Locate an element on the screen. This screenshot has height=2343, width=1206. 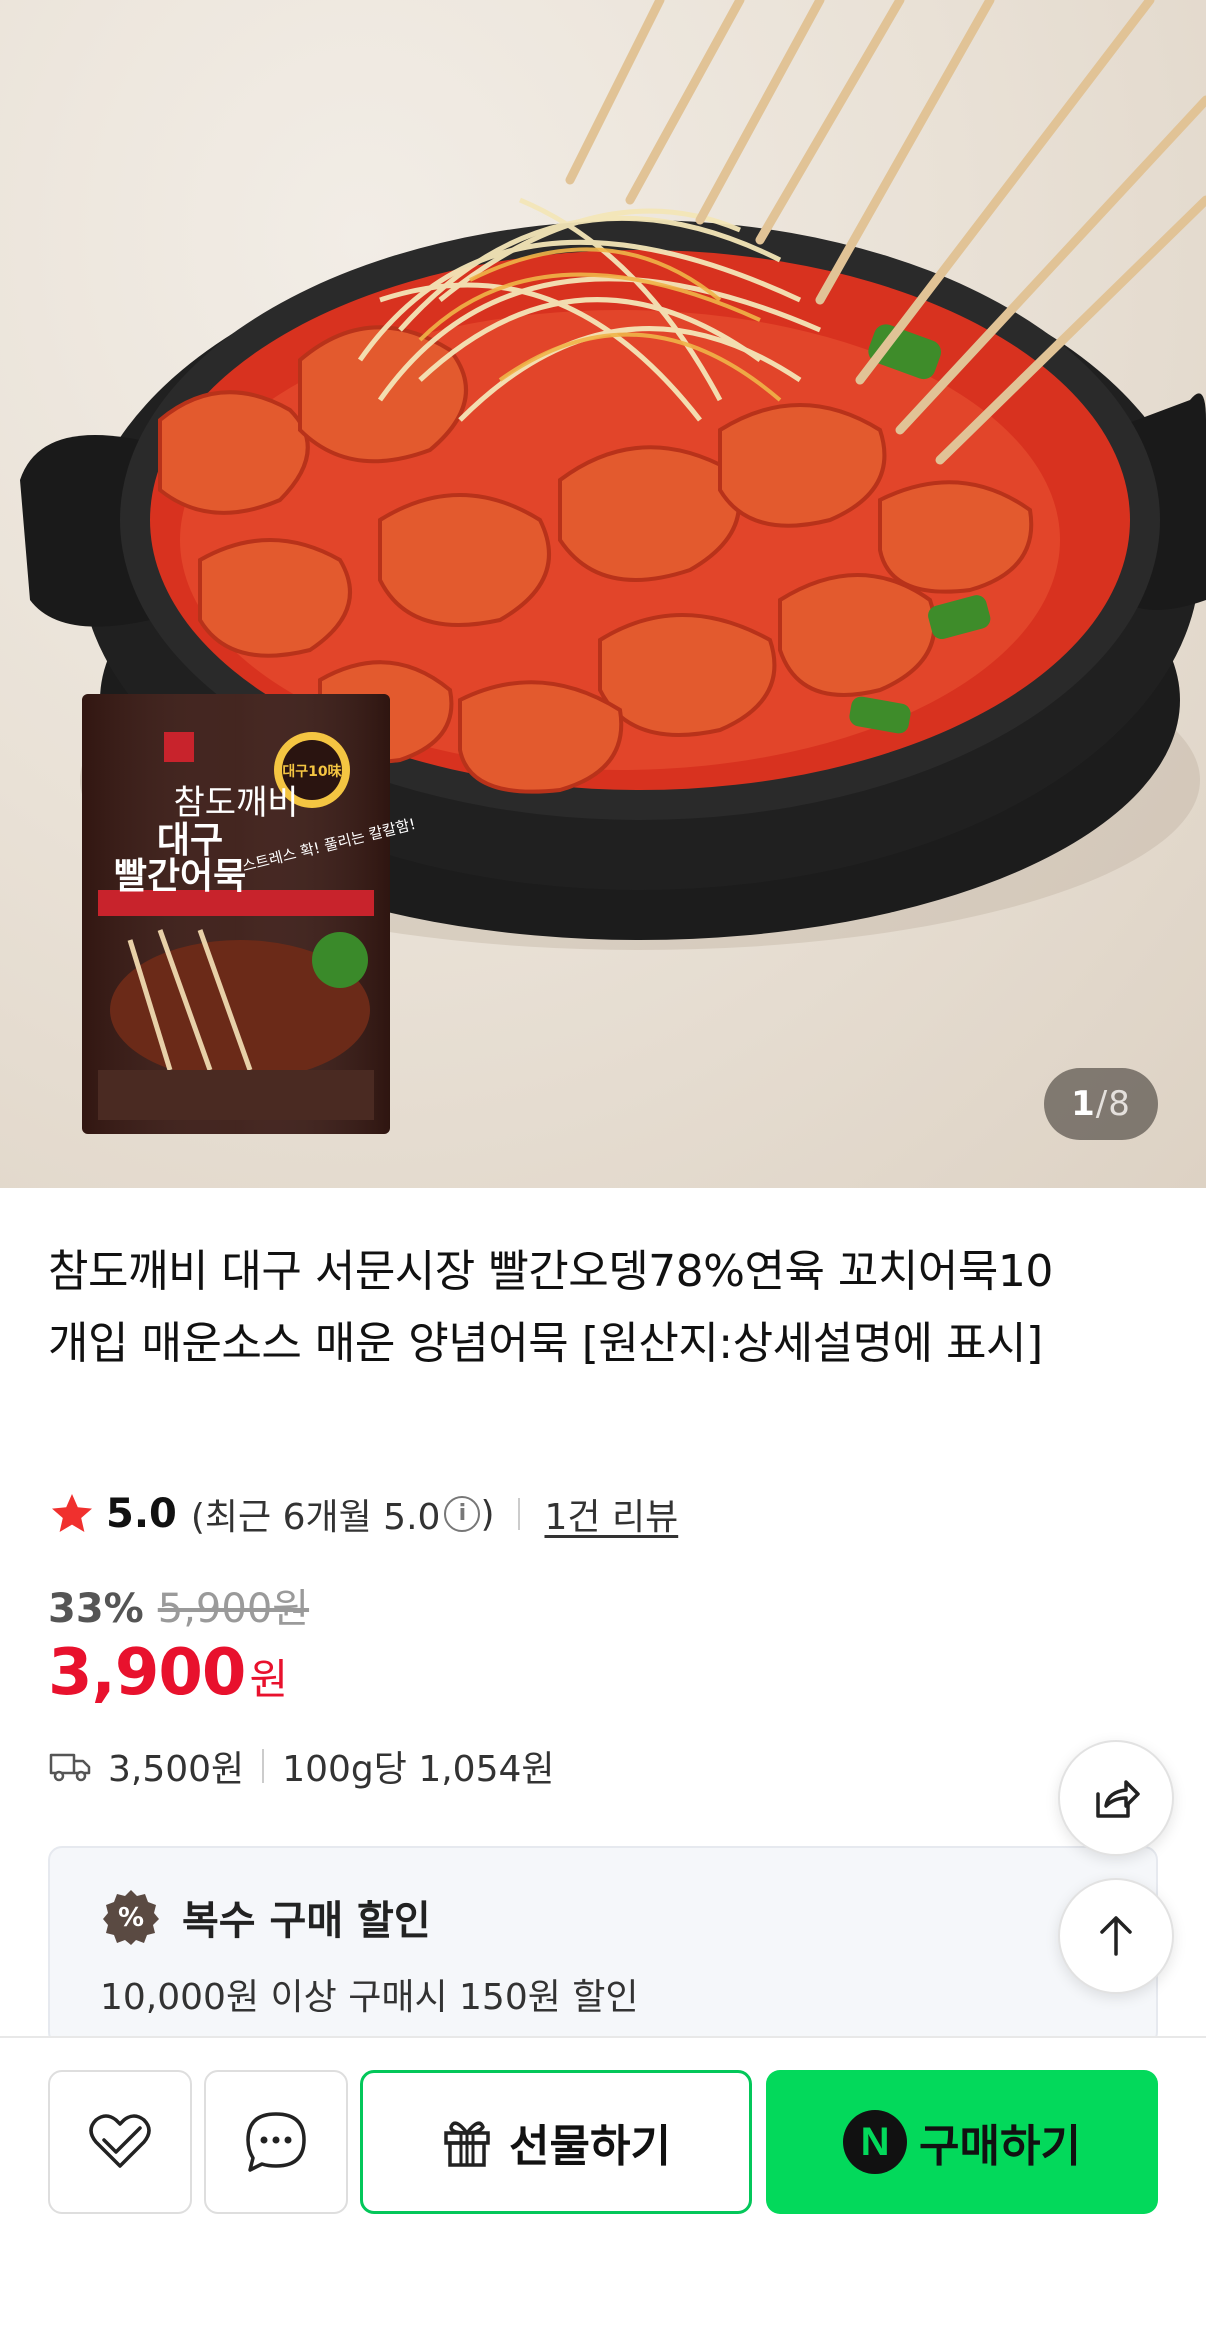
gift-button: 선물하기 is located at coordinates (556, 2142).